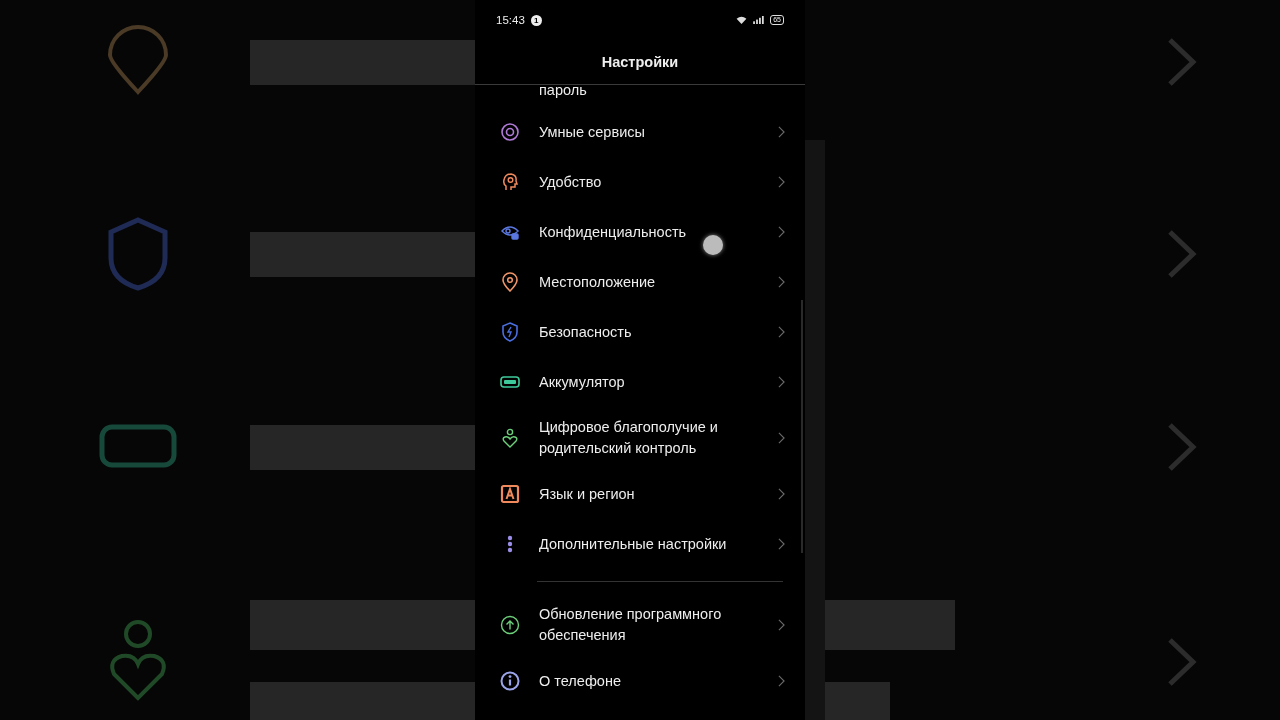 The image size is (1280, 720). What do you see at coordinates (510, 20) in the screenshot?
I see `status-time: 15:43` at bounding box center [510, 20].